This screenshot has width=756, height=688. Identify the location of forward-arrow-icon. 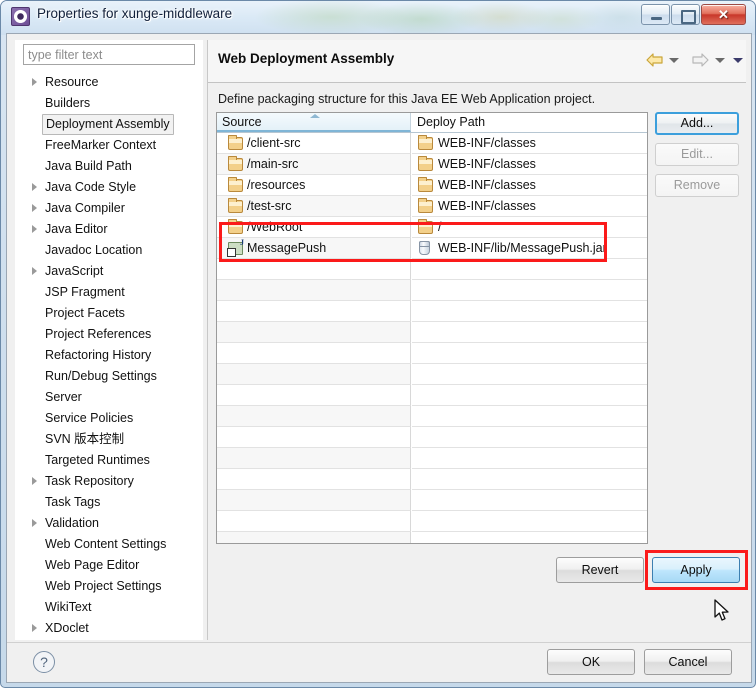
(700, 60).